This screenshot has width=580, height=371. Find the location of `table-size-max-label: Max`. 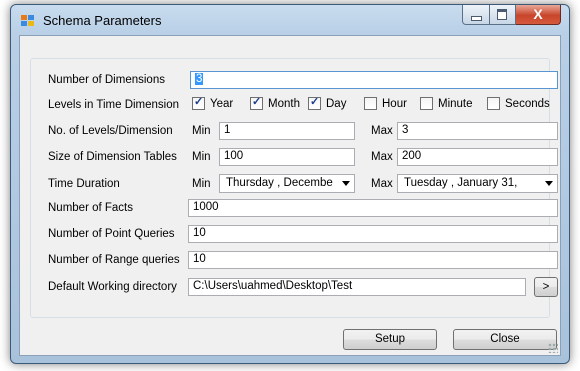

table-size-max-label: Max is located at coordinates (382, 157).